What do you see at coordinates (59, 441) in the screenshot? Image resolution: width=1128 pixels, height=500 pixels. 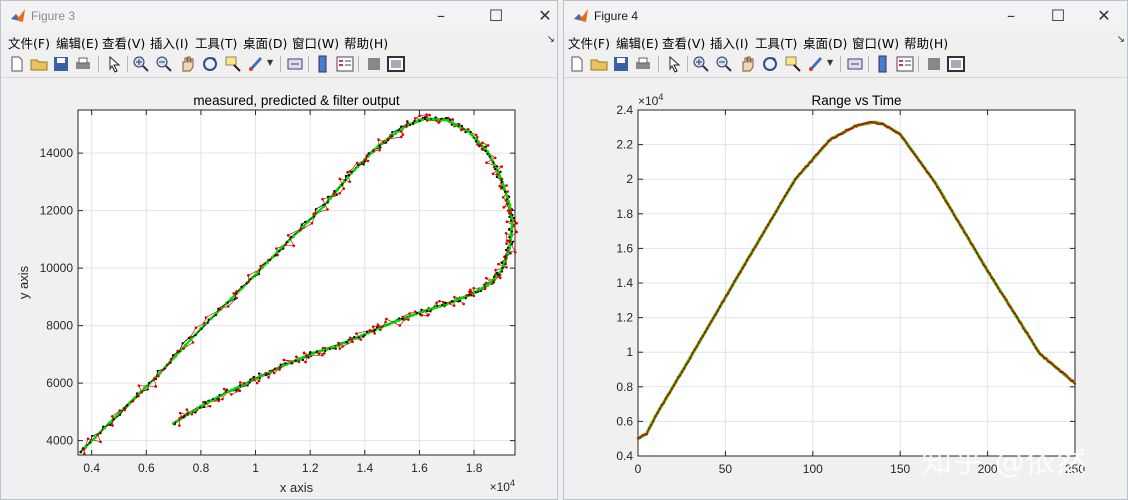 I see `y-tick-label: 4000` at bounding box center [59, 441].